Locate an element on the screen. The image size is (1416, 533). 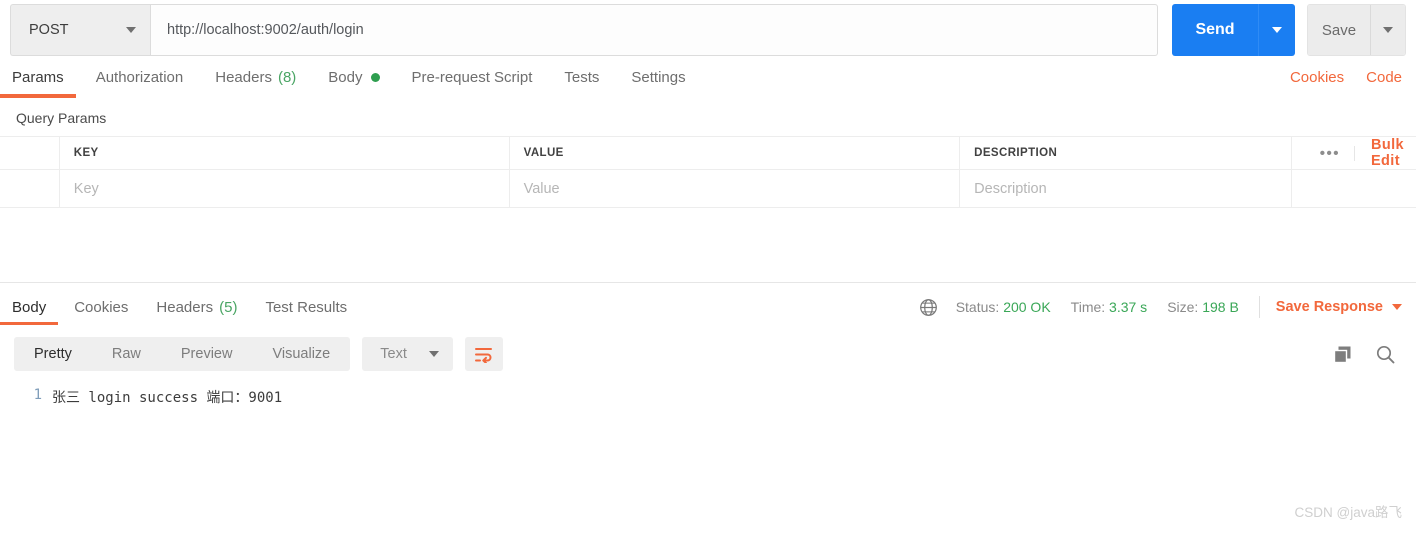
tab-params: Params is located at coordinates (38, 77).